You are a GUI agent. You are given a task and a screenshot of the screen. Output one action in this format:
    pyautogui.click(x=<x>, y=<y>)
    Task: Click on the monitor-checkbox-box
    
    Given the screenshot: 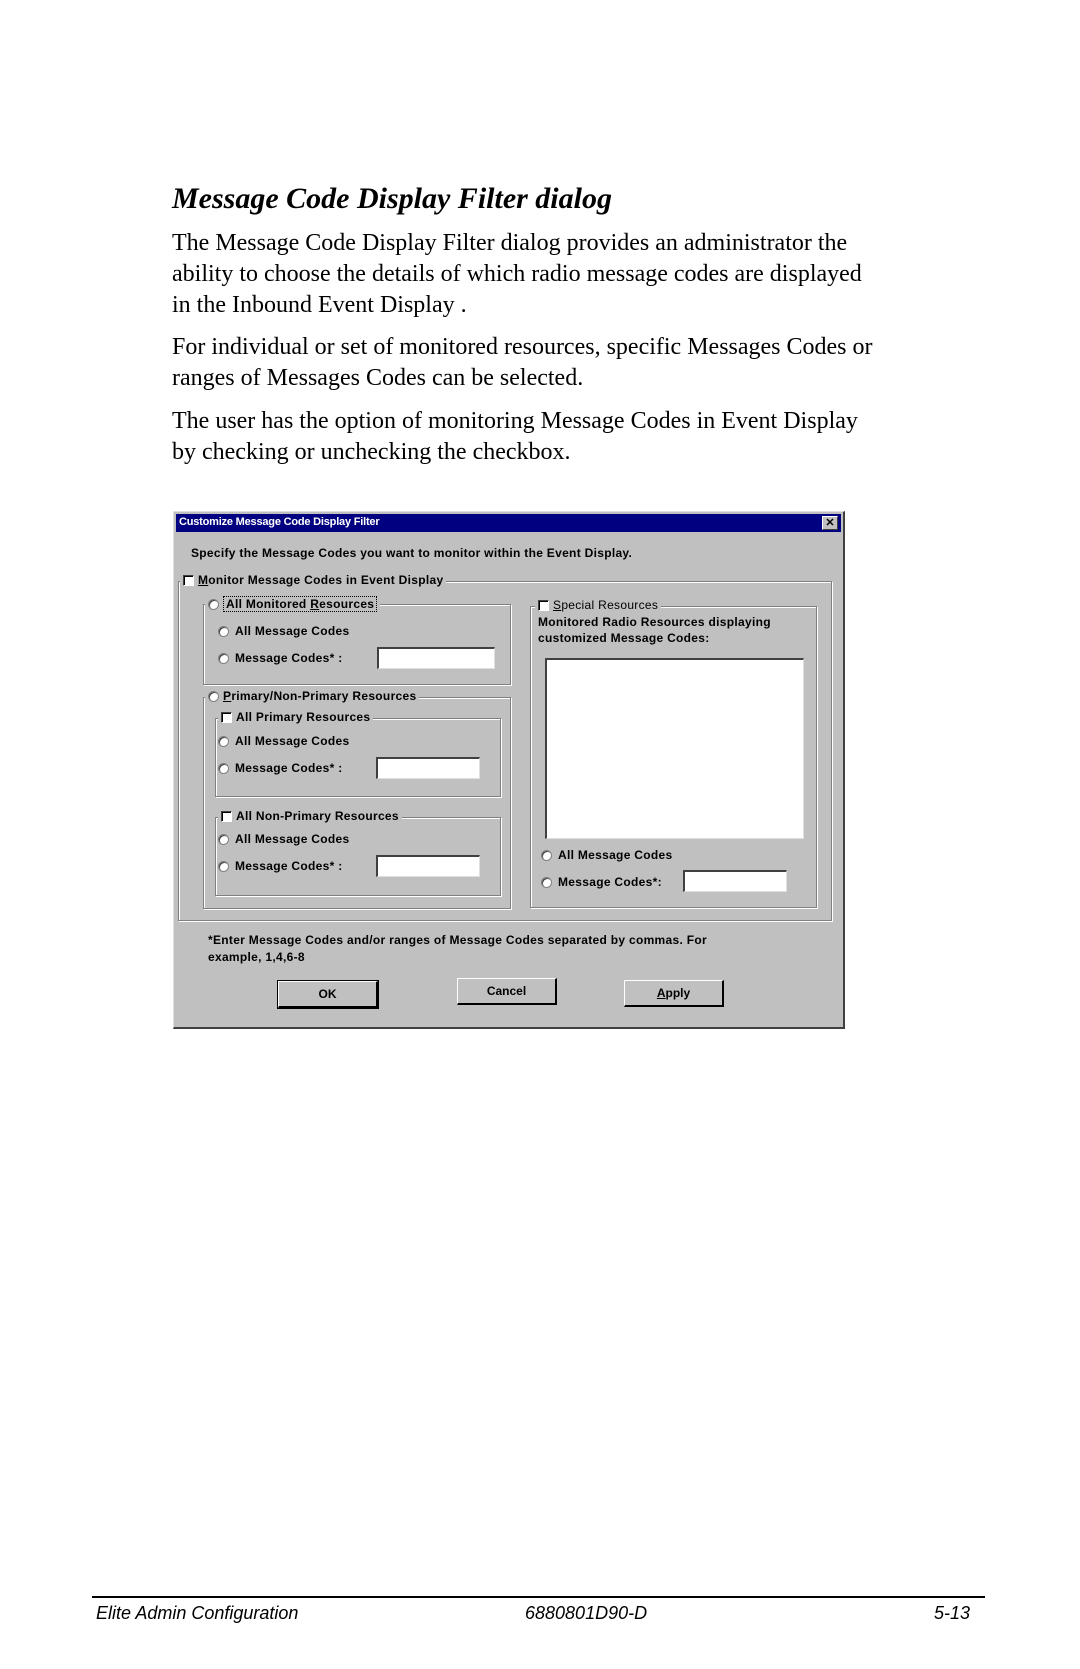 What is the action you would take?
    pyautogui.click(x=188, y=580)
    